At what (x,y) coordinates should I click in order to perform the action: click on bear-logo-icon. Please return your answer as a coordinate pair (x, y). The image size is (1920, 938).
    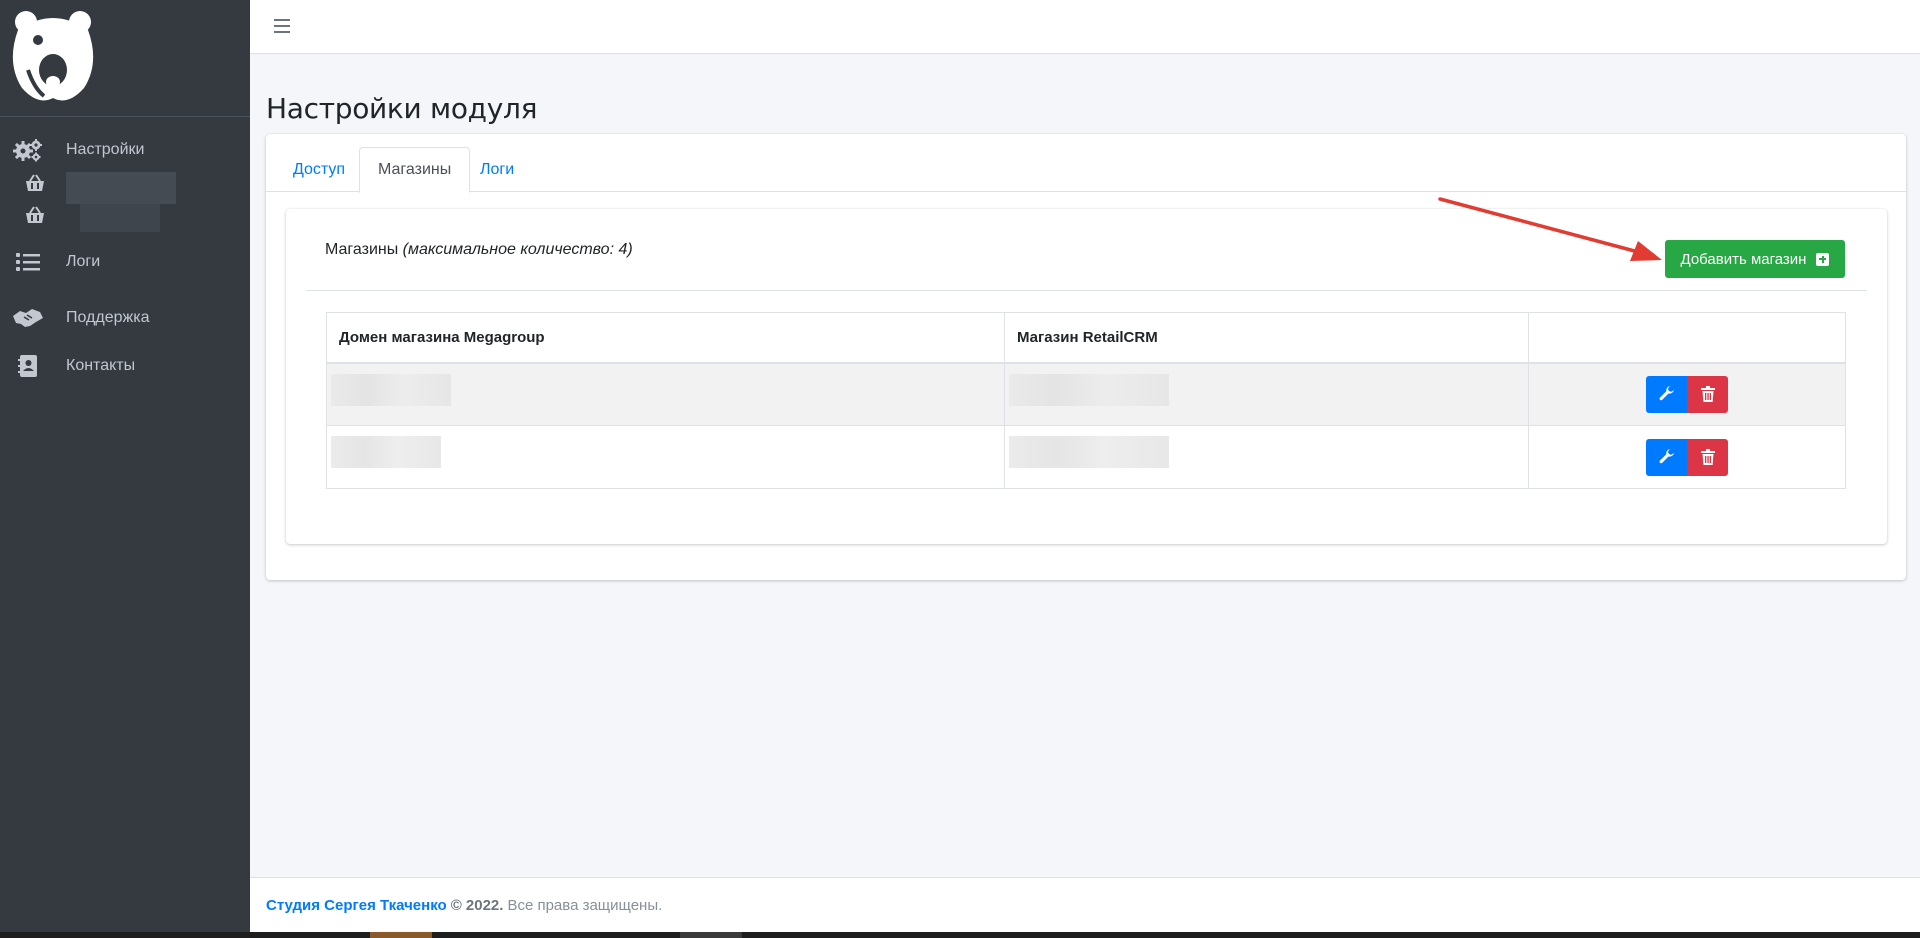
    Looking at the image, I should click on (53, 56).